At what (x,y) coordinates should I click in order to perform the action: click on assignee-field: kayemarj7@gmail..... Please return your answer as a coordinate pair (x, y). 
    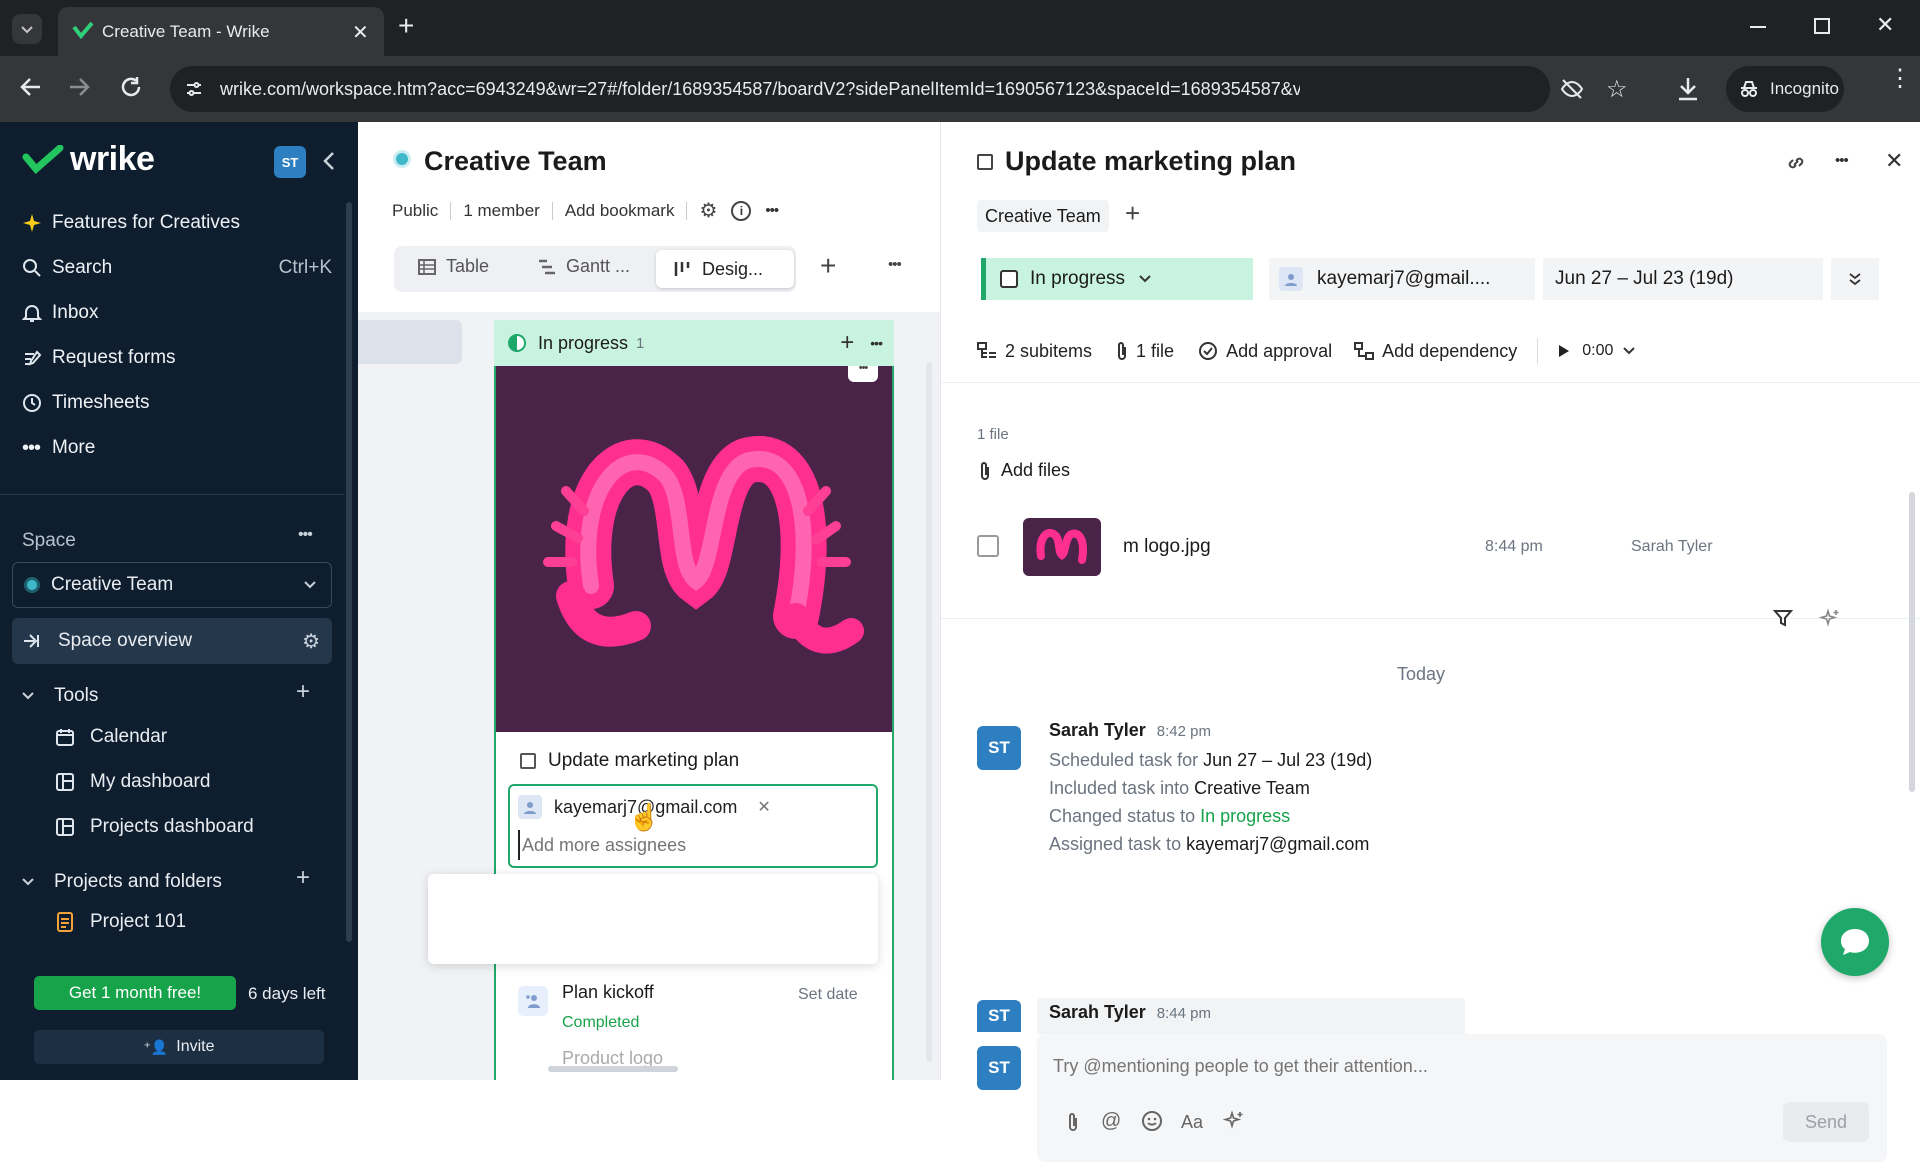
    Looking at the image, I should click on (1402, 279).